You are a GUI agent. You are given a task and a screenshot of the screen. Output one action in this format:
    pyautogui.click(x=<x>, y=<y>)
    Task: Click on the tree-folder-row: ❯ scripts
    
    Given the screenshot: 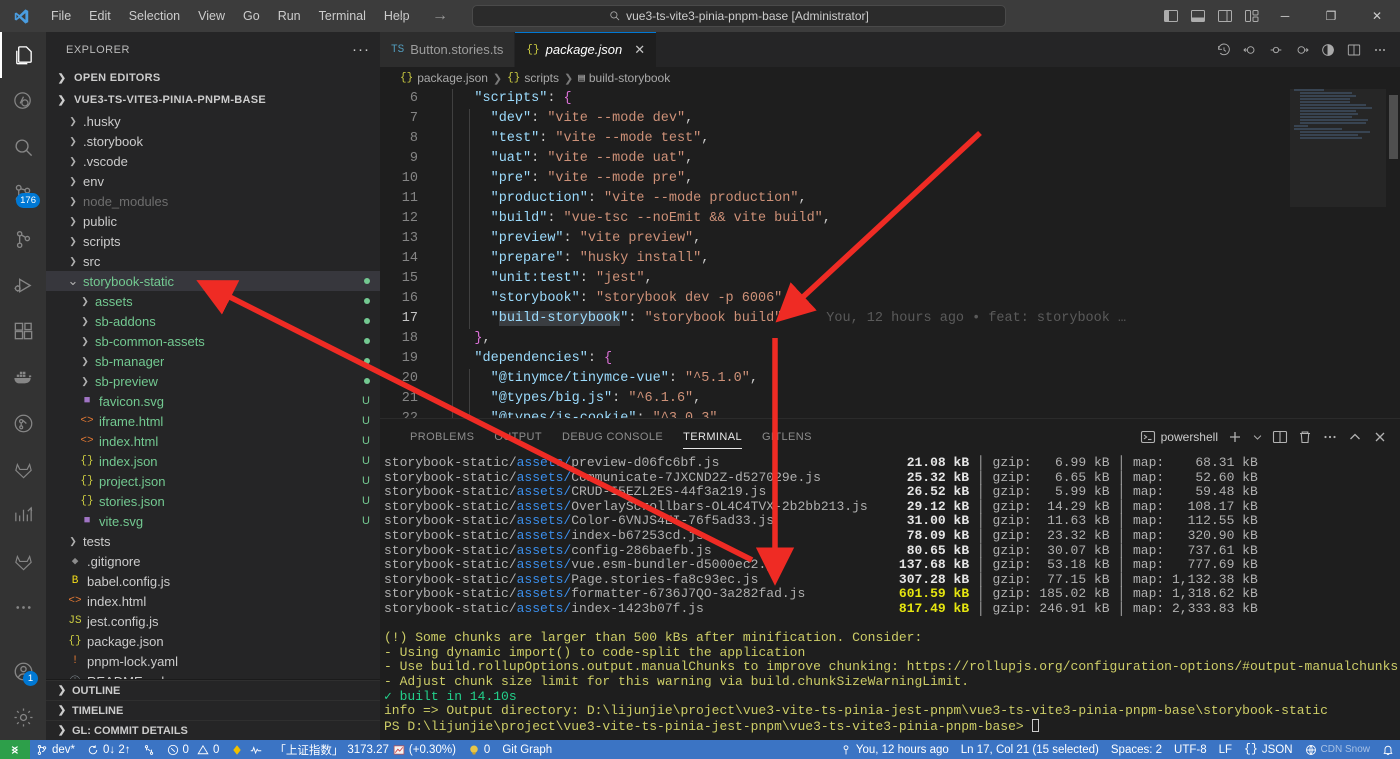 What is the action you would take?
    pyautogui.click(x=213, y=241)
    